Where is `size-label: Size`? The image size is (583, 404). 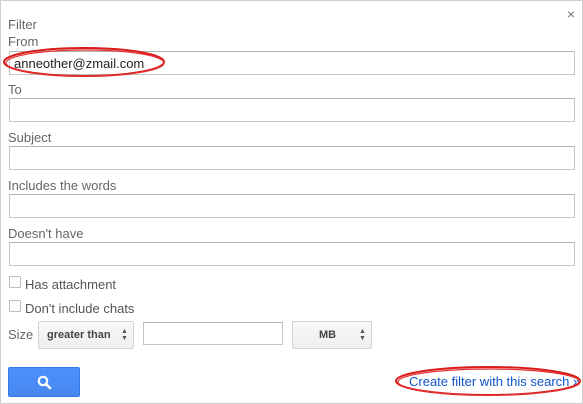
size-label: Size is located at coordinates (21, 334).